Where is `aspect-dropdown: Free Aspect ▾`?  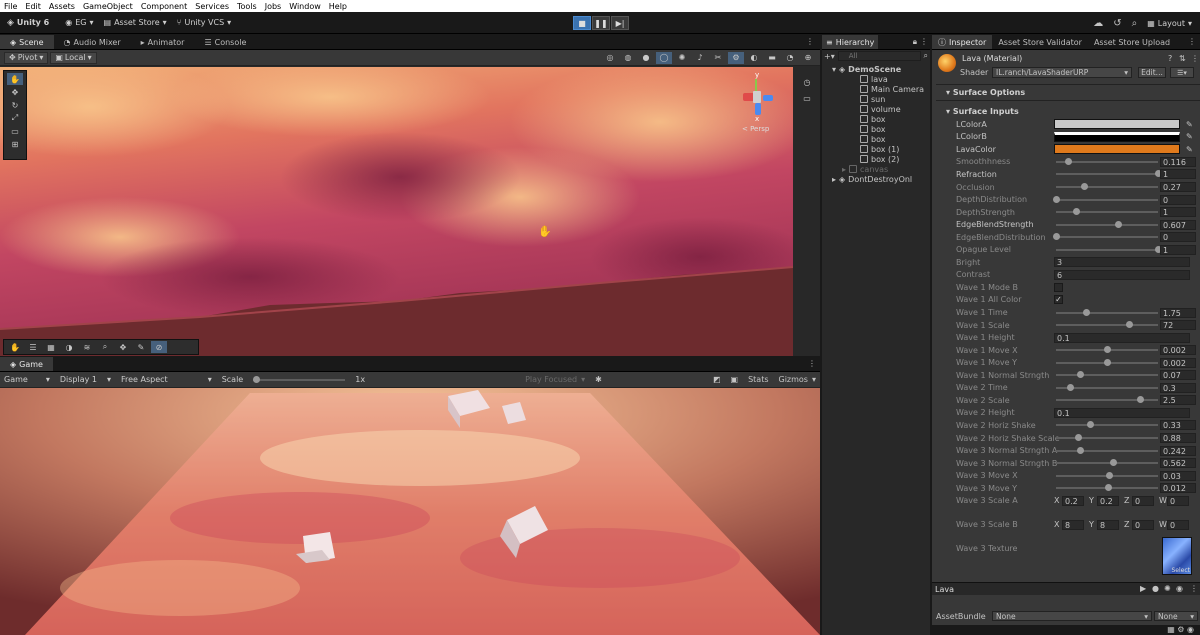 aspect-dropdown: Free Aspect ▾ is located at coordinates (166, 379).